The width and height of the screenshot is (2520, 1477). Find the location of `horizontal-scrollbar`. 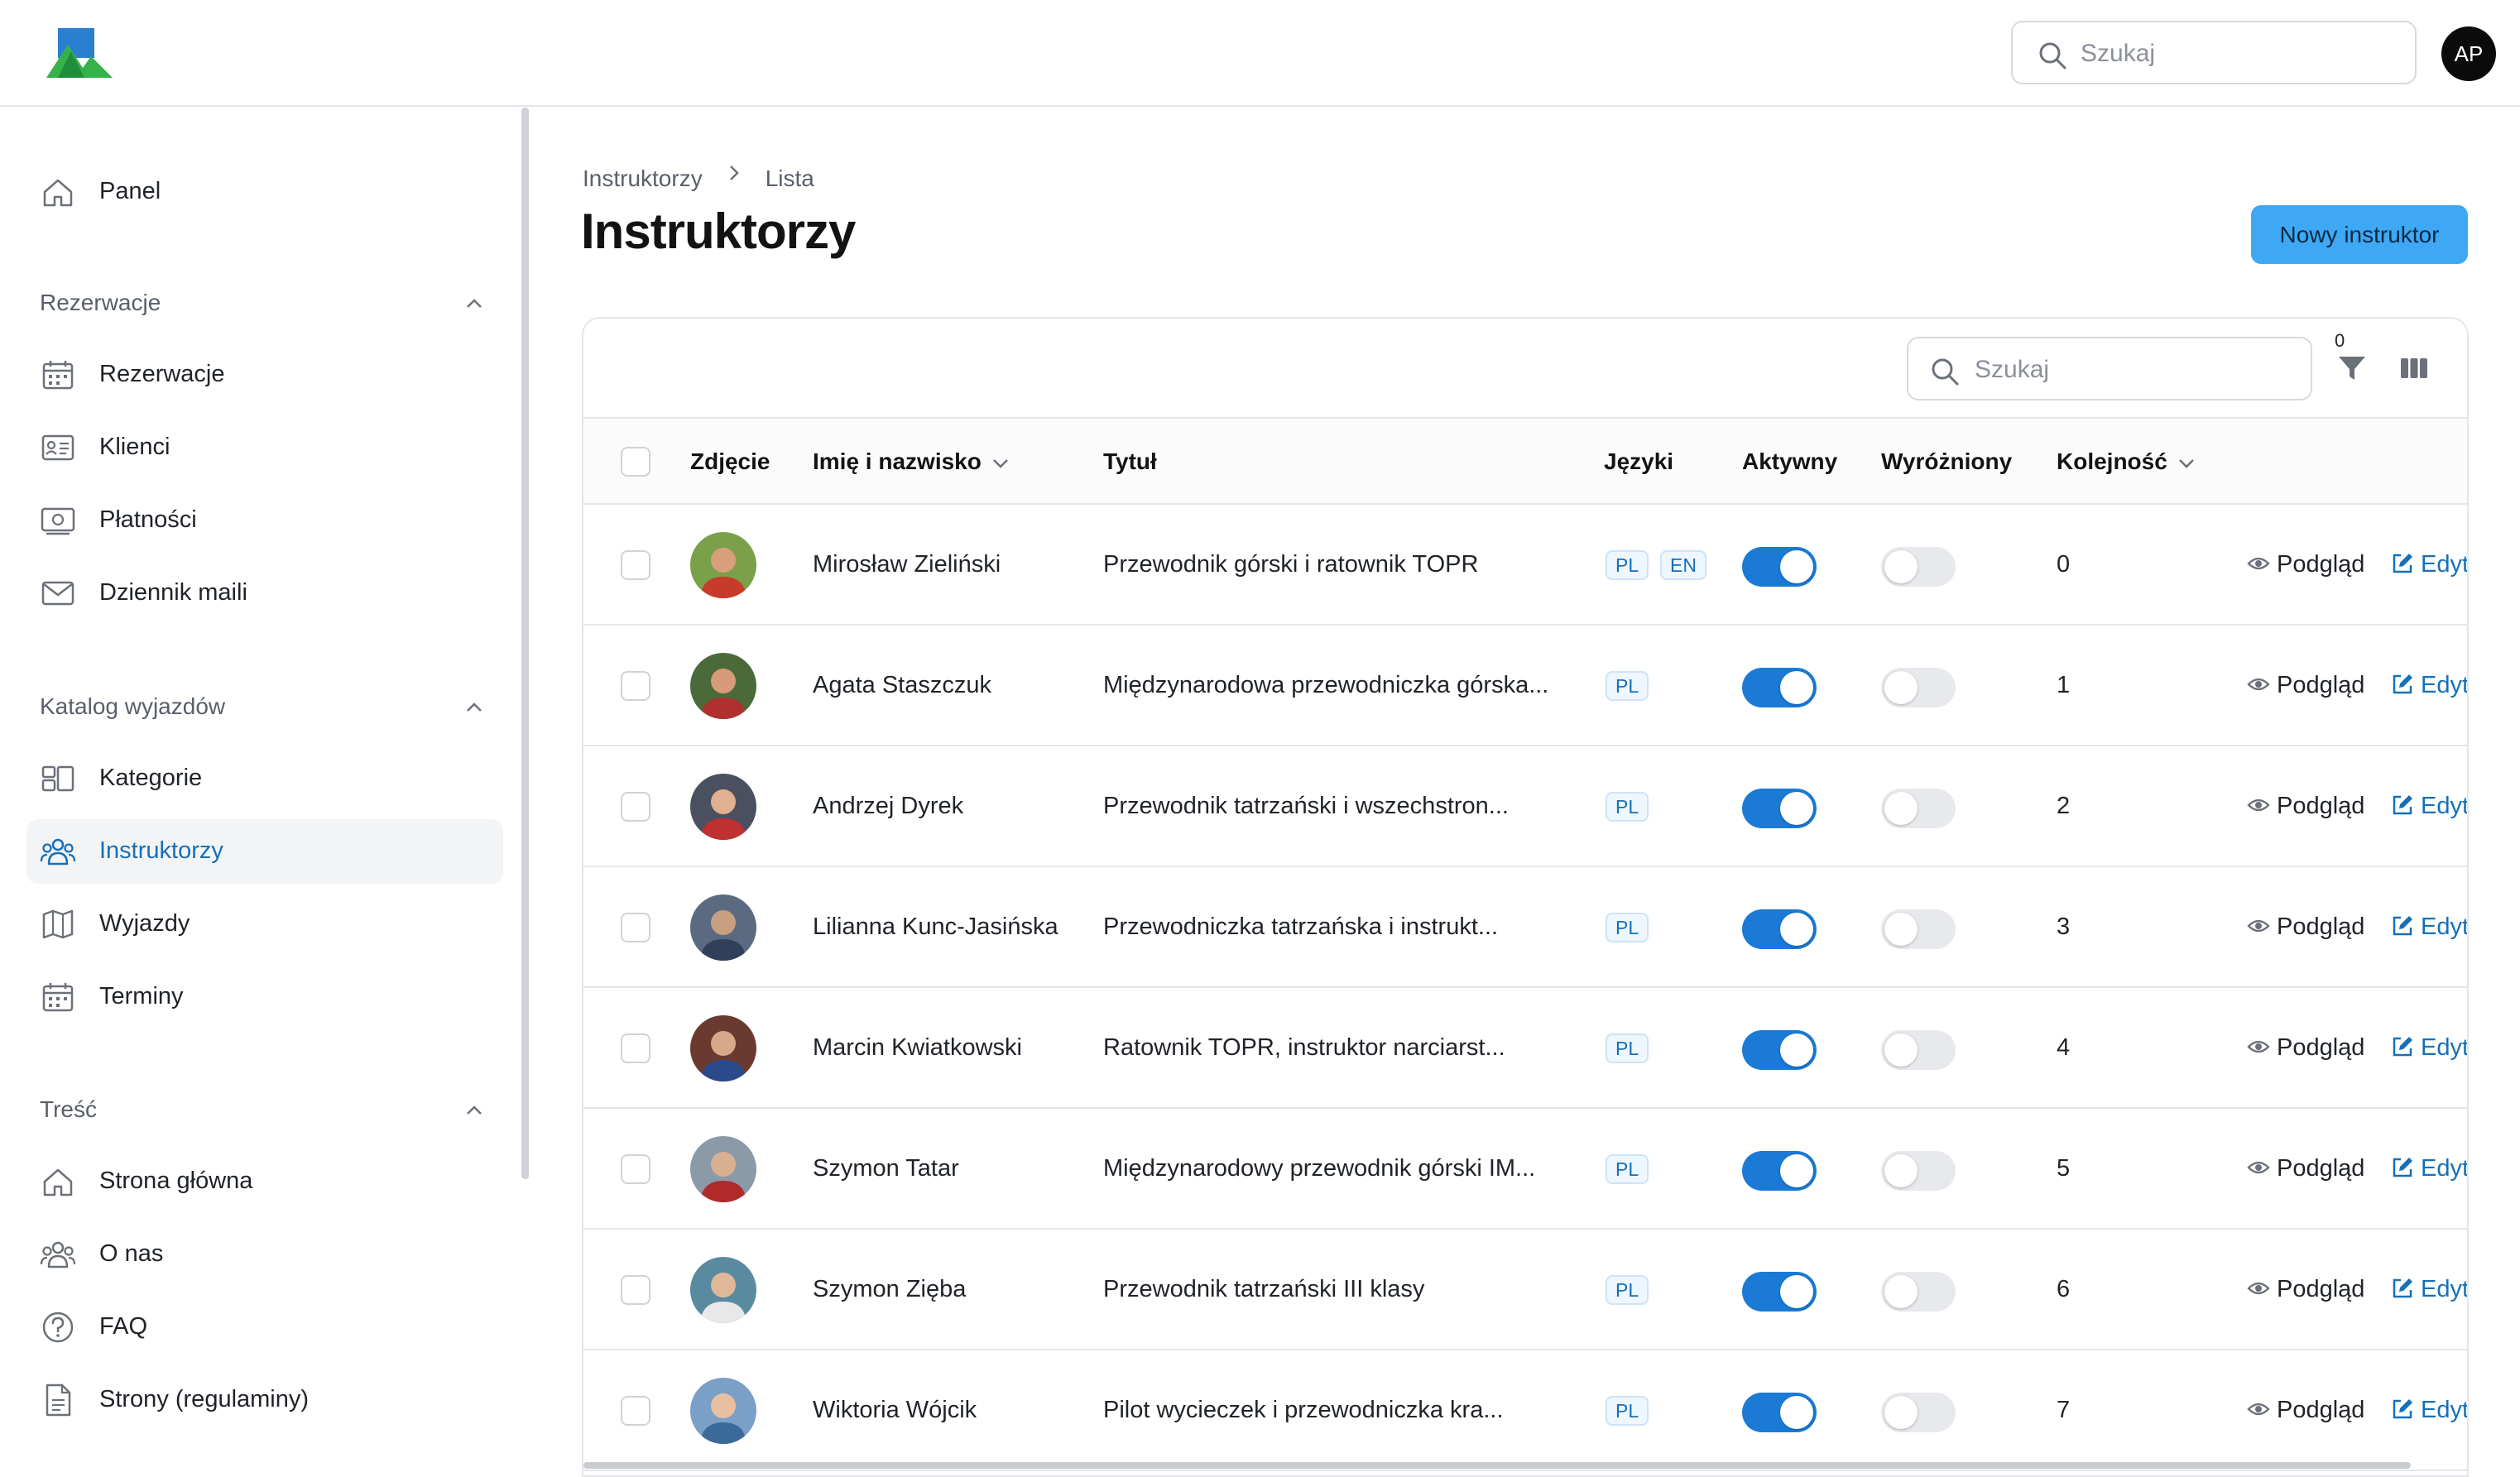

horizontal-scrollbar is located at coordinates (1497, 1465).